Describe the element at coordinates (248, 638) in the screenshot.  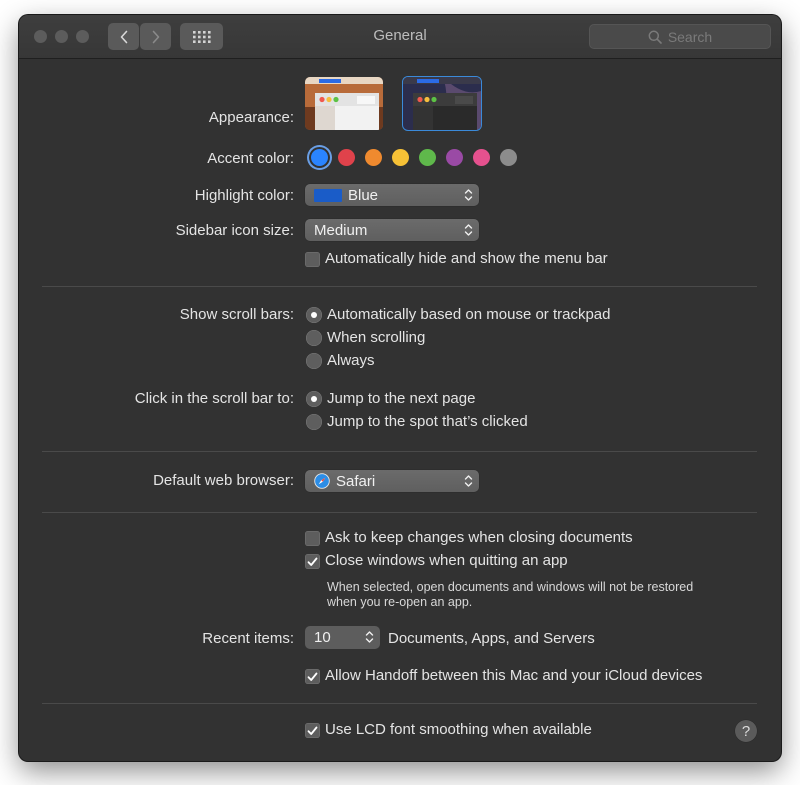
I see `recent-items-label: Recent items:` at that location.